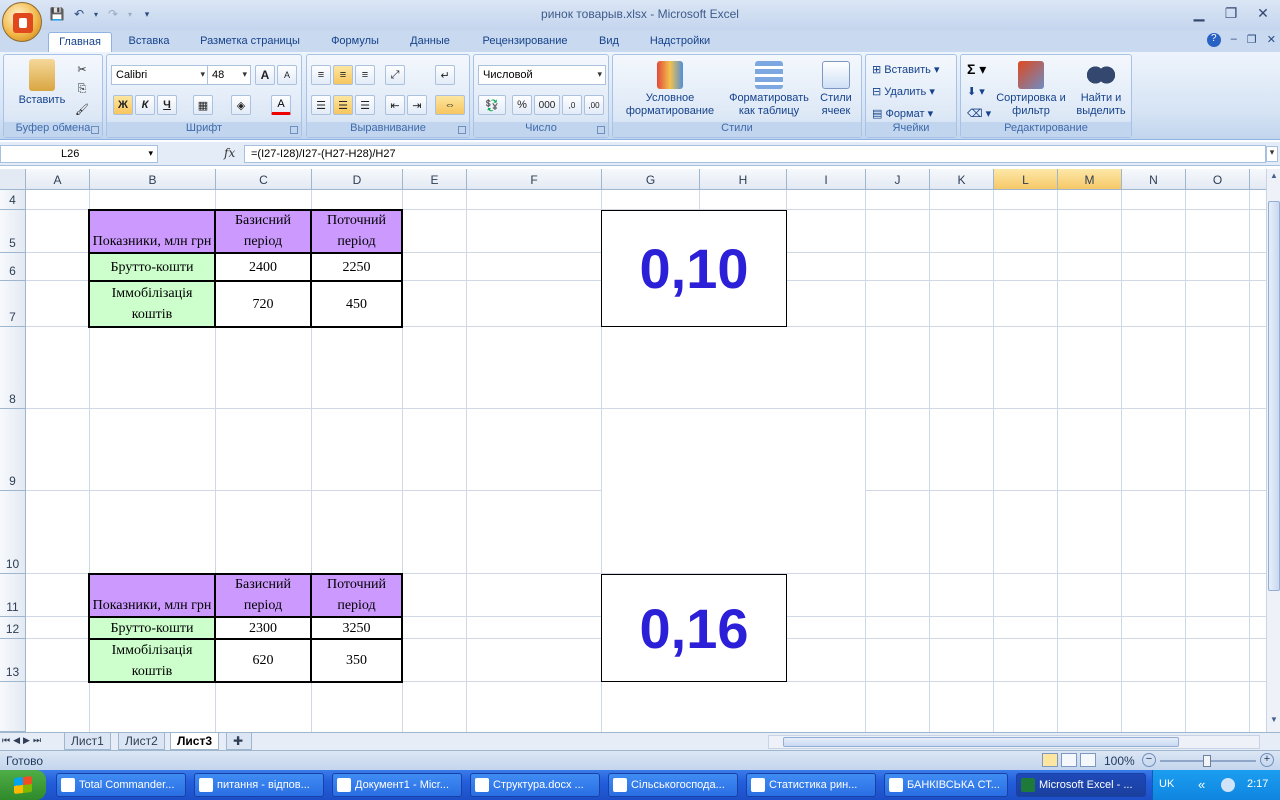 This screenshot has width=1280, height=800. I want to click on normal-view-icon, so click(1050, 760).